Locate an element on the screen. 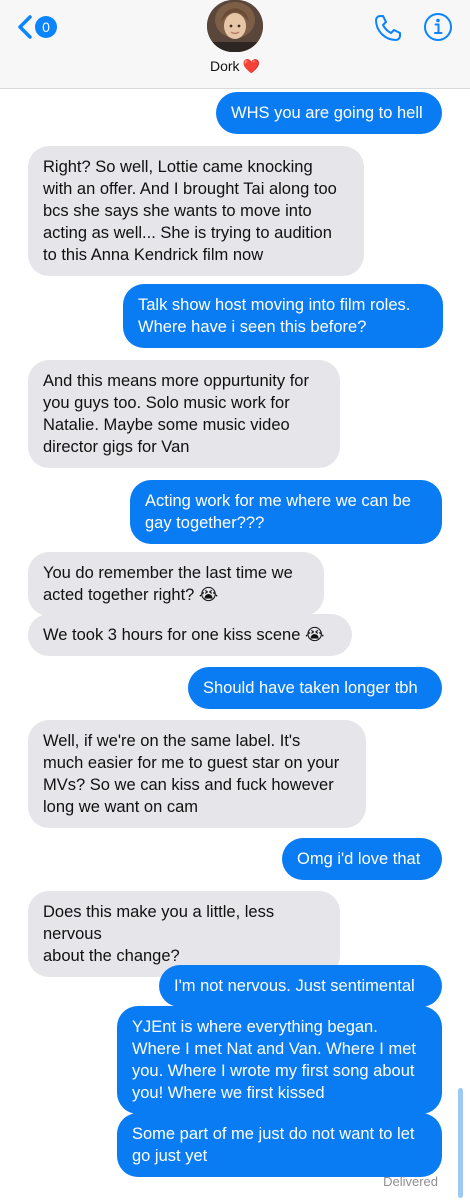 The width and height of the screenshot is (470, 1200). message-bubble-outgoing: Omg i'd love that is located at coordinates (362, 859).